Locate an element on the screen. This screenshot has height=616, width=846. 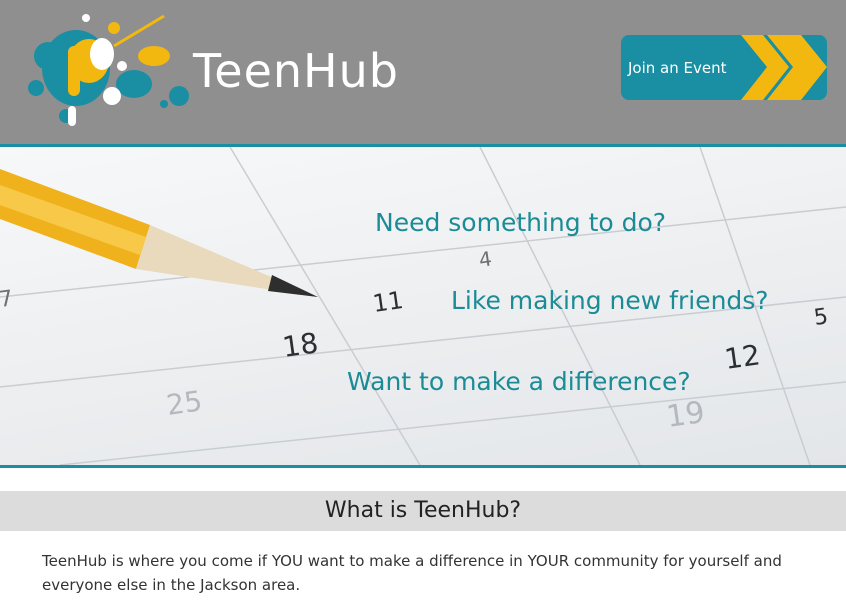
tagline-new-friends: Like making new friends? is located at coordinates (610, 300).